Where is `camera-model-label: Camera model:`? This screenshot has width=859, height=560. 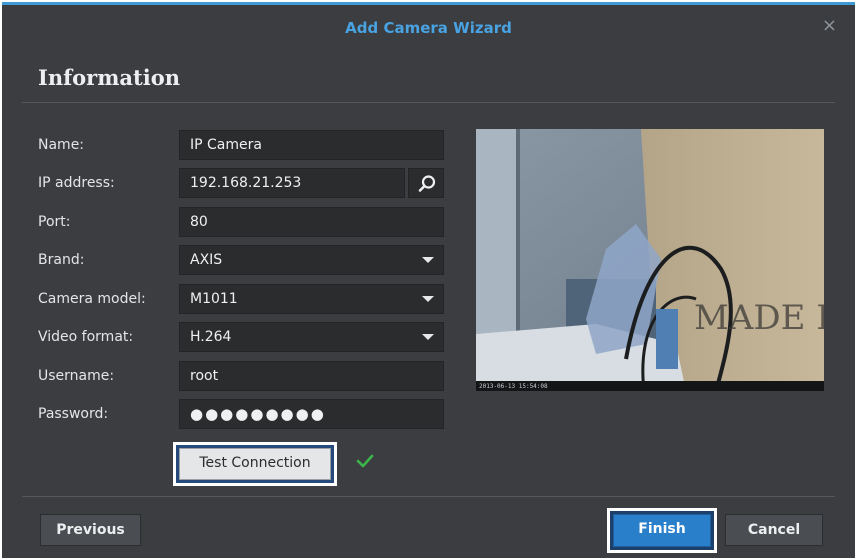
camera-model-label: Camera model: is located at coordinates (92, 299).